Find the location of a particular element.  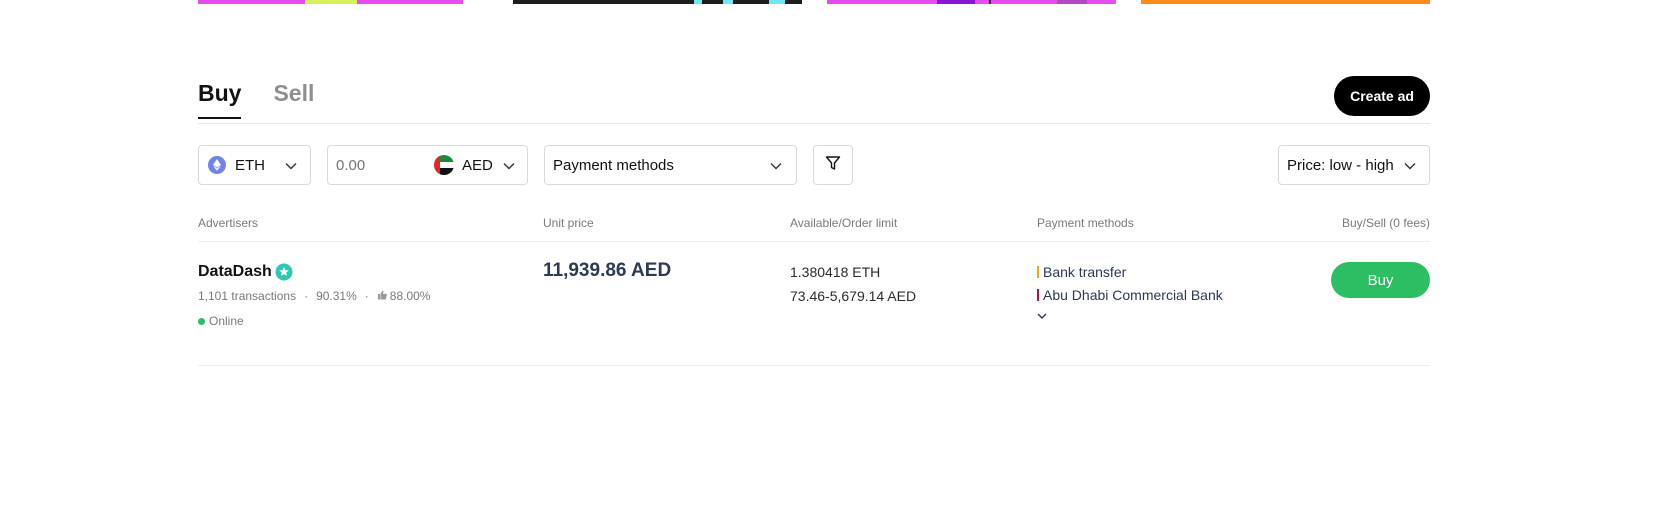

amount-field: AED is located at coordinates (427, 165).